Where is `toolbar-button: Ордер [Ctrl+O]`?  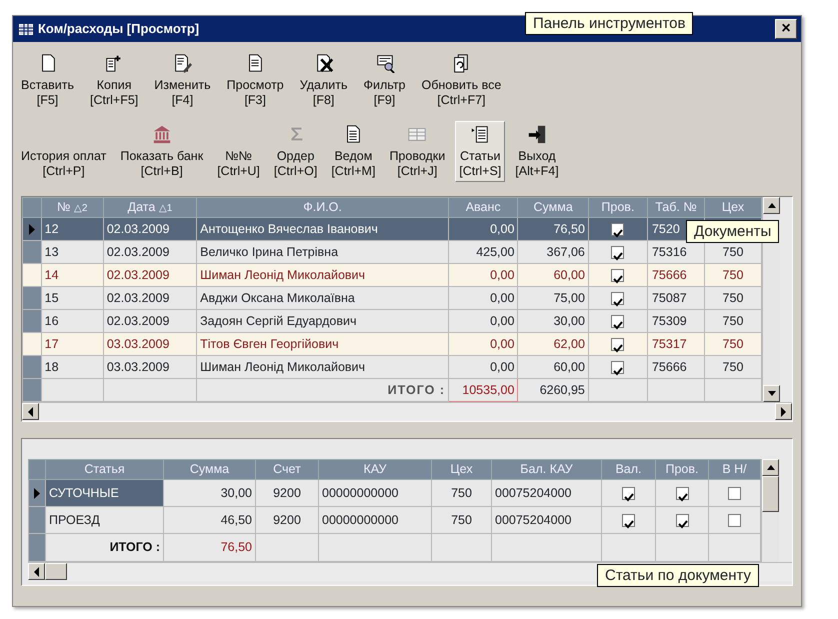 toolbar-button: Ордер [Ctrl+O] is located at coordinates (296, 151).